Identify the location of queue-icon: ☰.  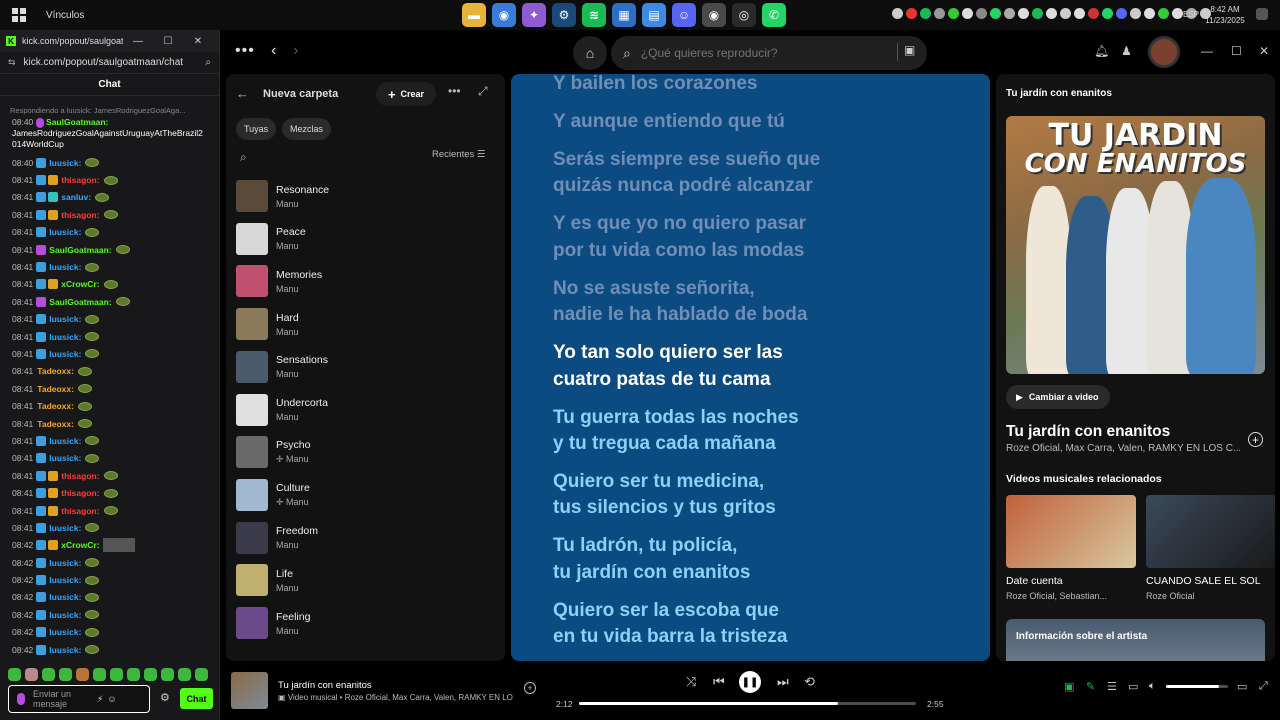
(1112, 686).